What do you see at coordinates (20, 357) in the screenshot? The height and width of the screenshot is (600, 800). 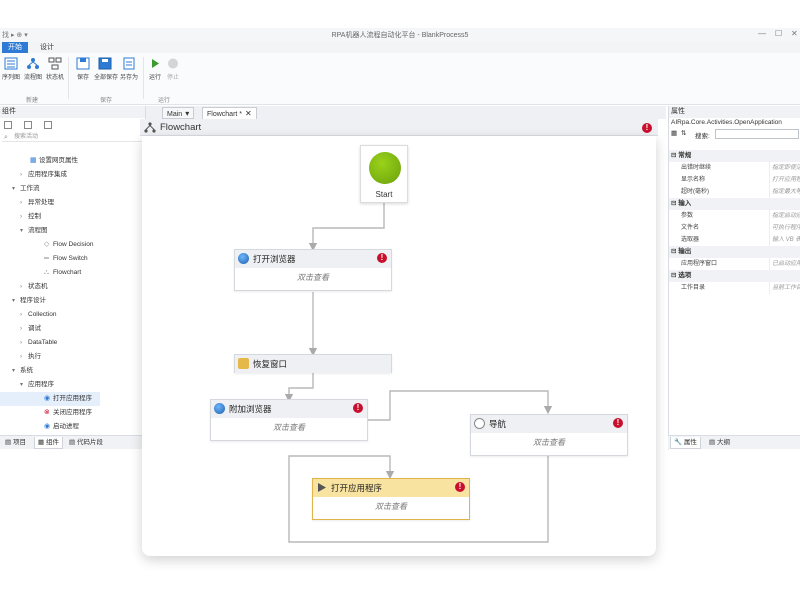 I see `tree-item: › 执行` at bounding box center [20, 357].